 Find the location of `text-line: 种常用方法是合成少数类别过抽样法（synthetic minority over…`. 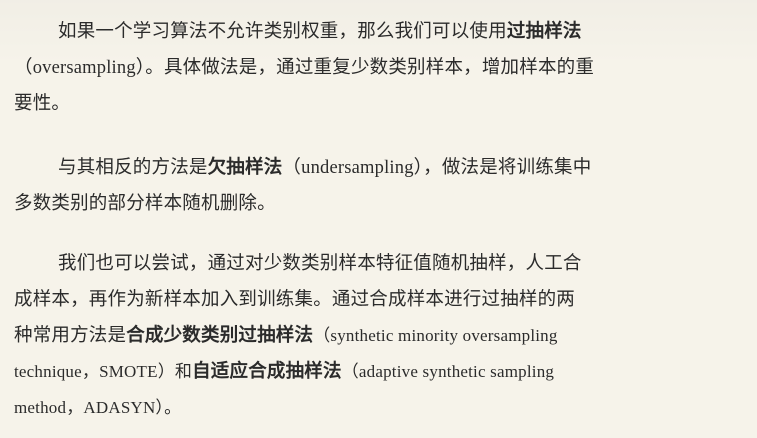

text-line: 种常用方法是合成少数类别过抽样法（synthetic minority over… is located at coordinates (380, 336).